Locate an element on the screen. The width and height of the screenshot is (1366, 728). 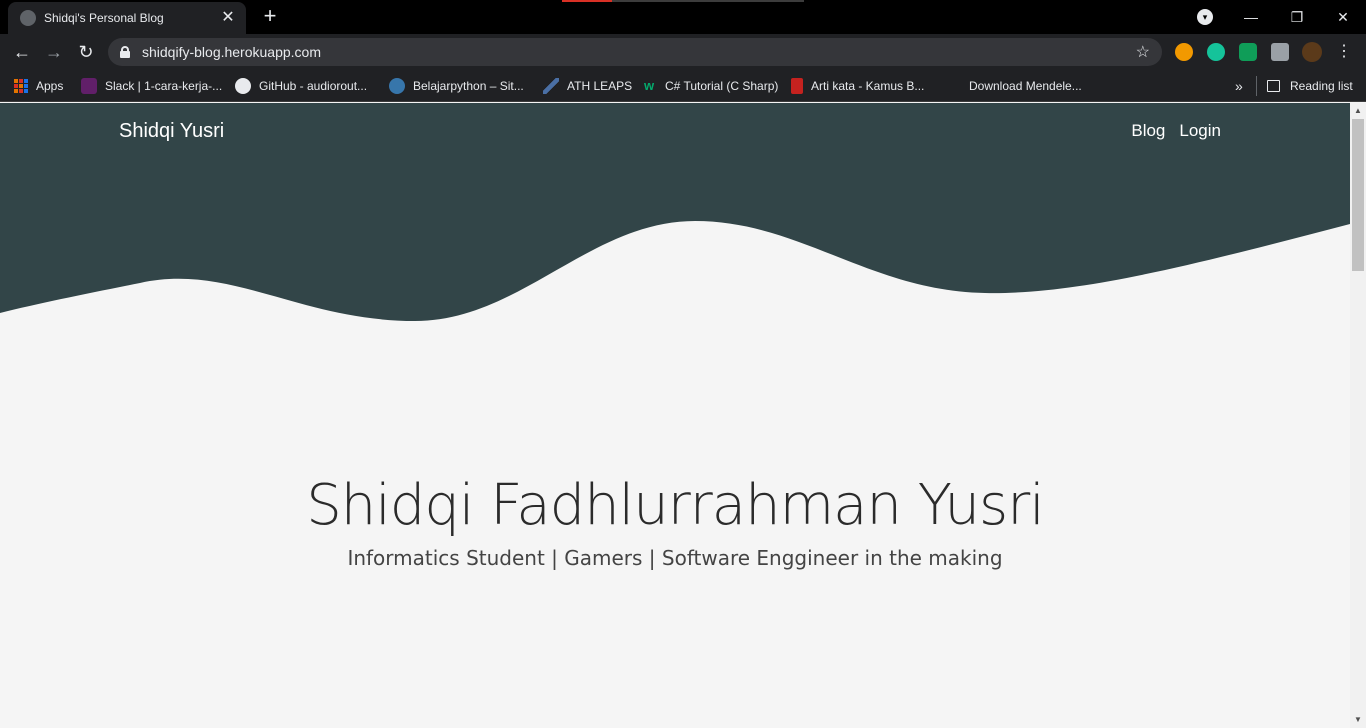
profile-avatar is located at coordinates (1312, 52).